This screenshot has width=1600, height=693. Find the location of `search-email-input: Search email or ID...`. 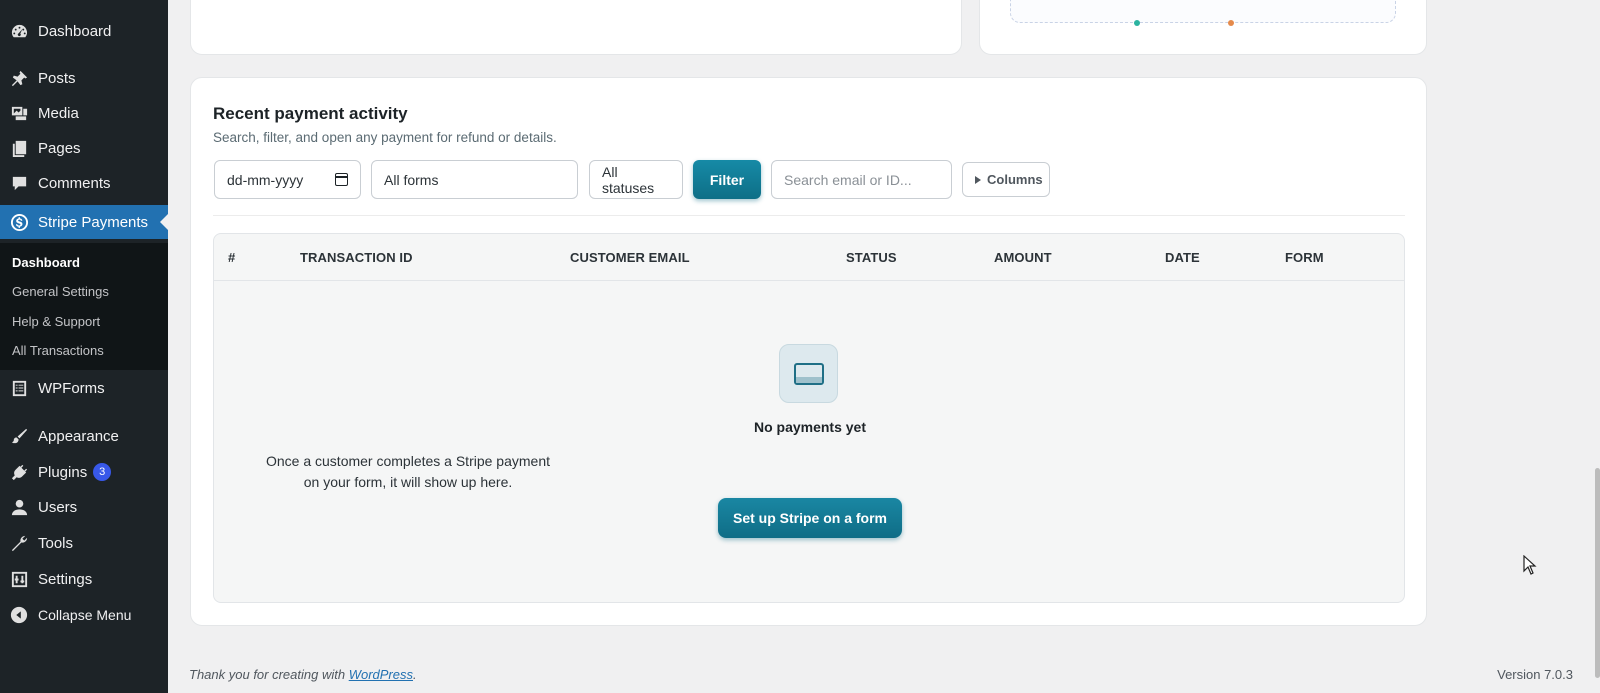

search-email-input: Search email or ID... is located at coordinates (861, 179).